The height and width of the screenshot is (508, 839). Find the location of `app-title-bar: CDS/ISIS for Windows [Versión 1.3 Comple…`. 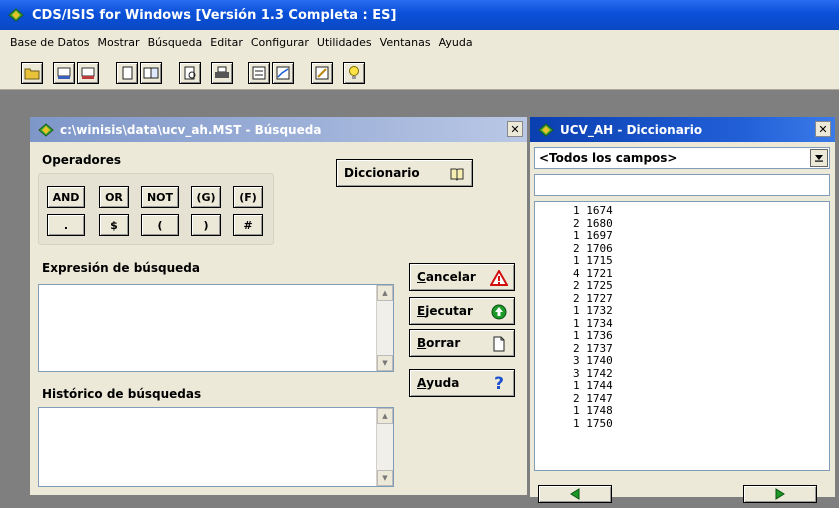

app-title-bar: CDS/ISIS for Windows [Versión 1.3 Comple… is located at coordinates (419, 15).